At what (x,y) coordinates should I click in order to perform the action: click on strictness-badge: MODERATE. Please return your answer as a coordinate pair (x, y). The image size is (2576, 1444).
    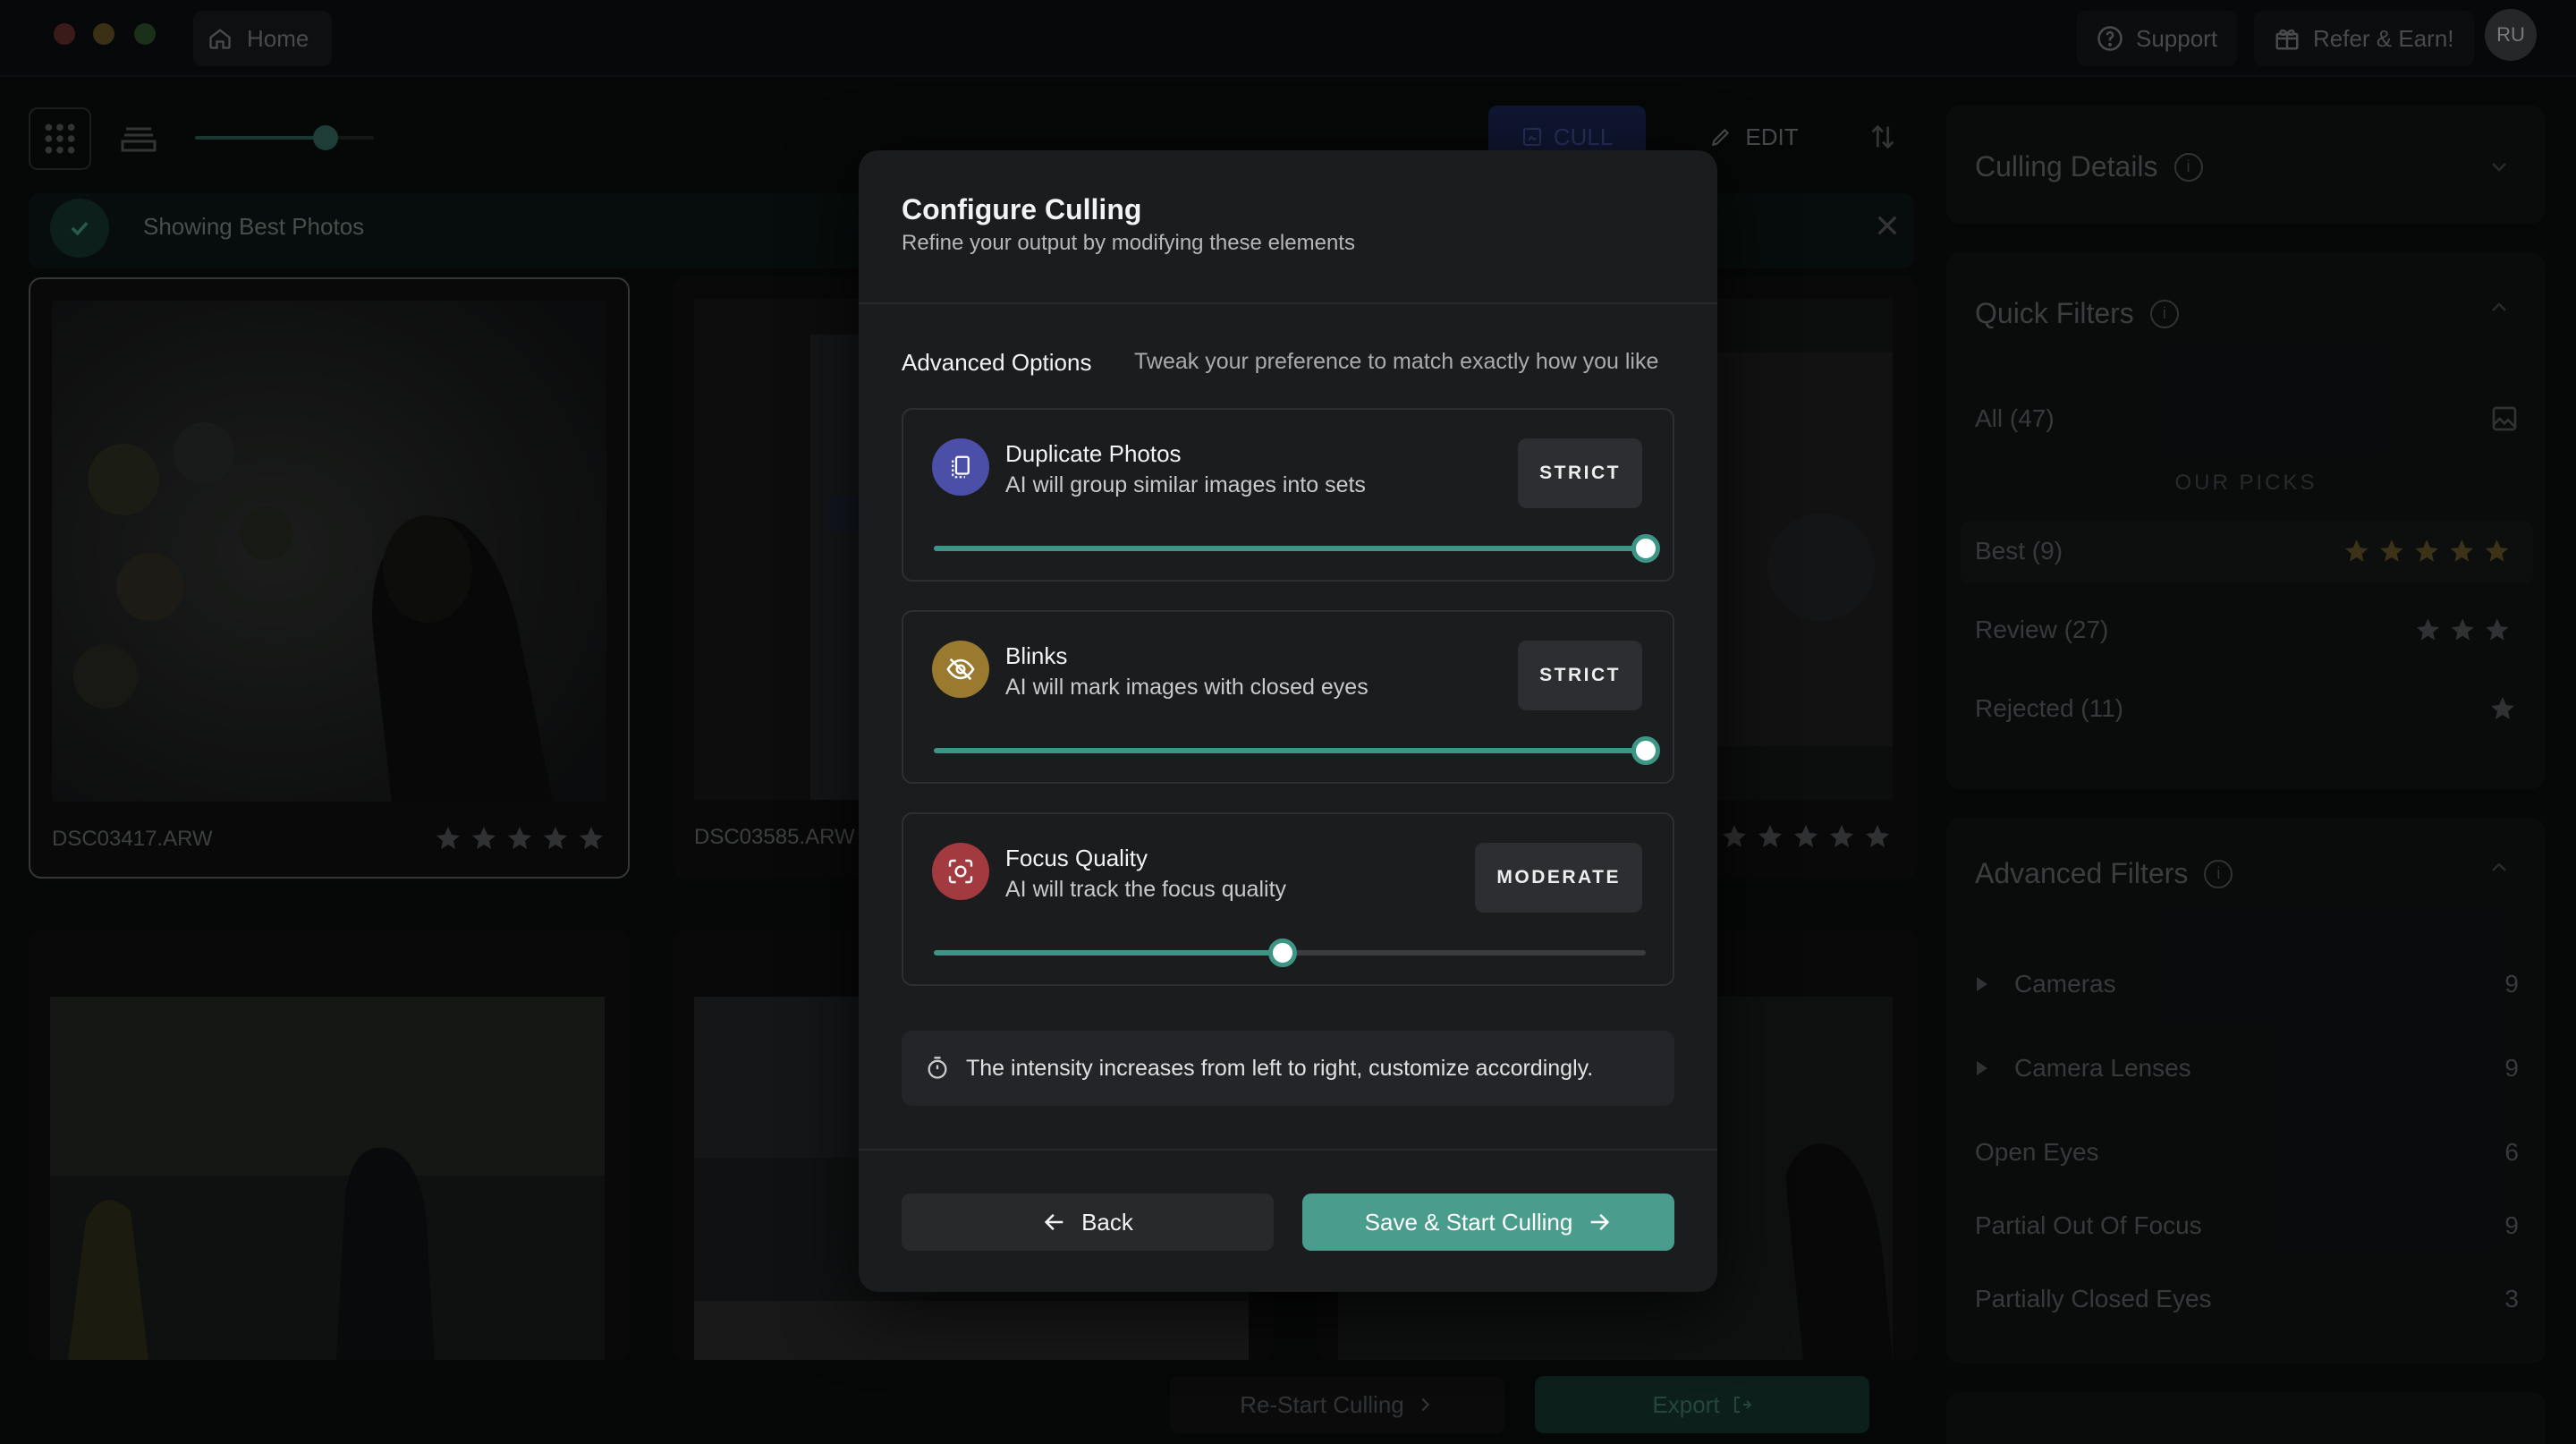
    Looking at the image, I should click on (1558, 878).